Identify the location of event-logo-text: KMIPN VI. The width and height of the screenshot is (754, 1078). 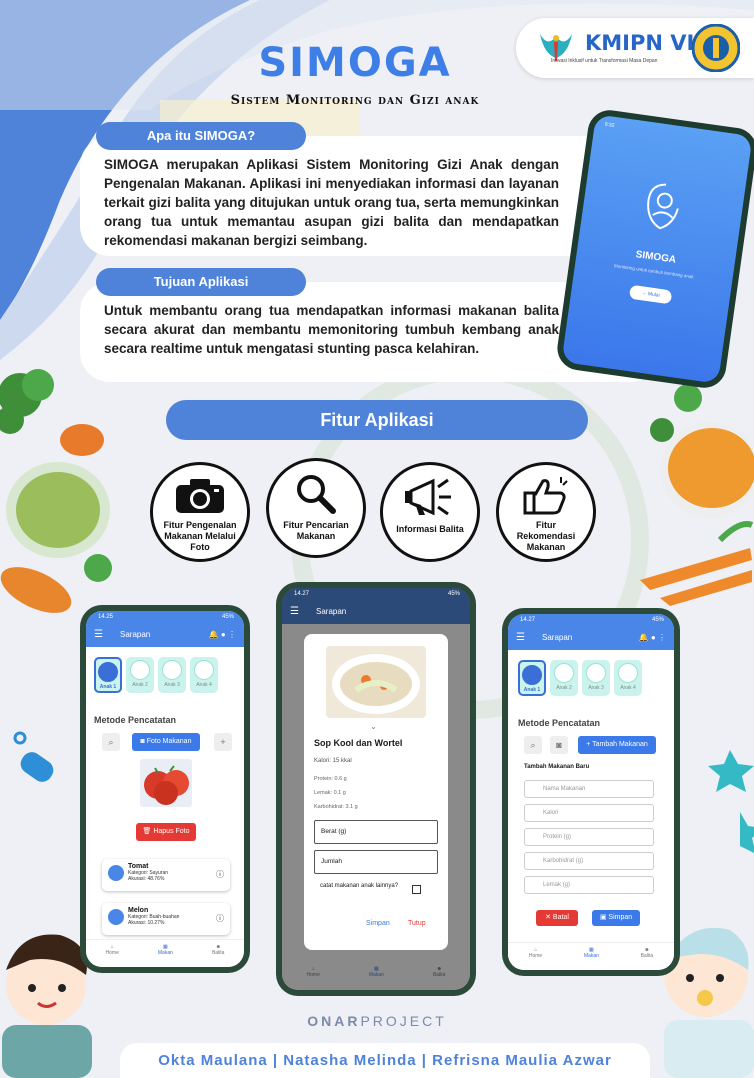
(640, 43).